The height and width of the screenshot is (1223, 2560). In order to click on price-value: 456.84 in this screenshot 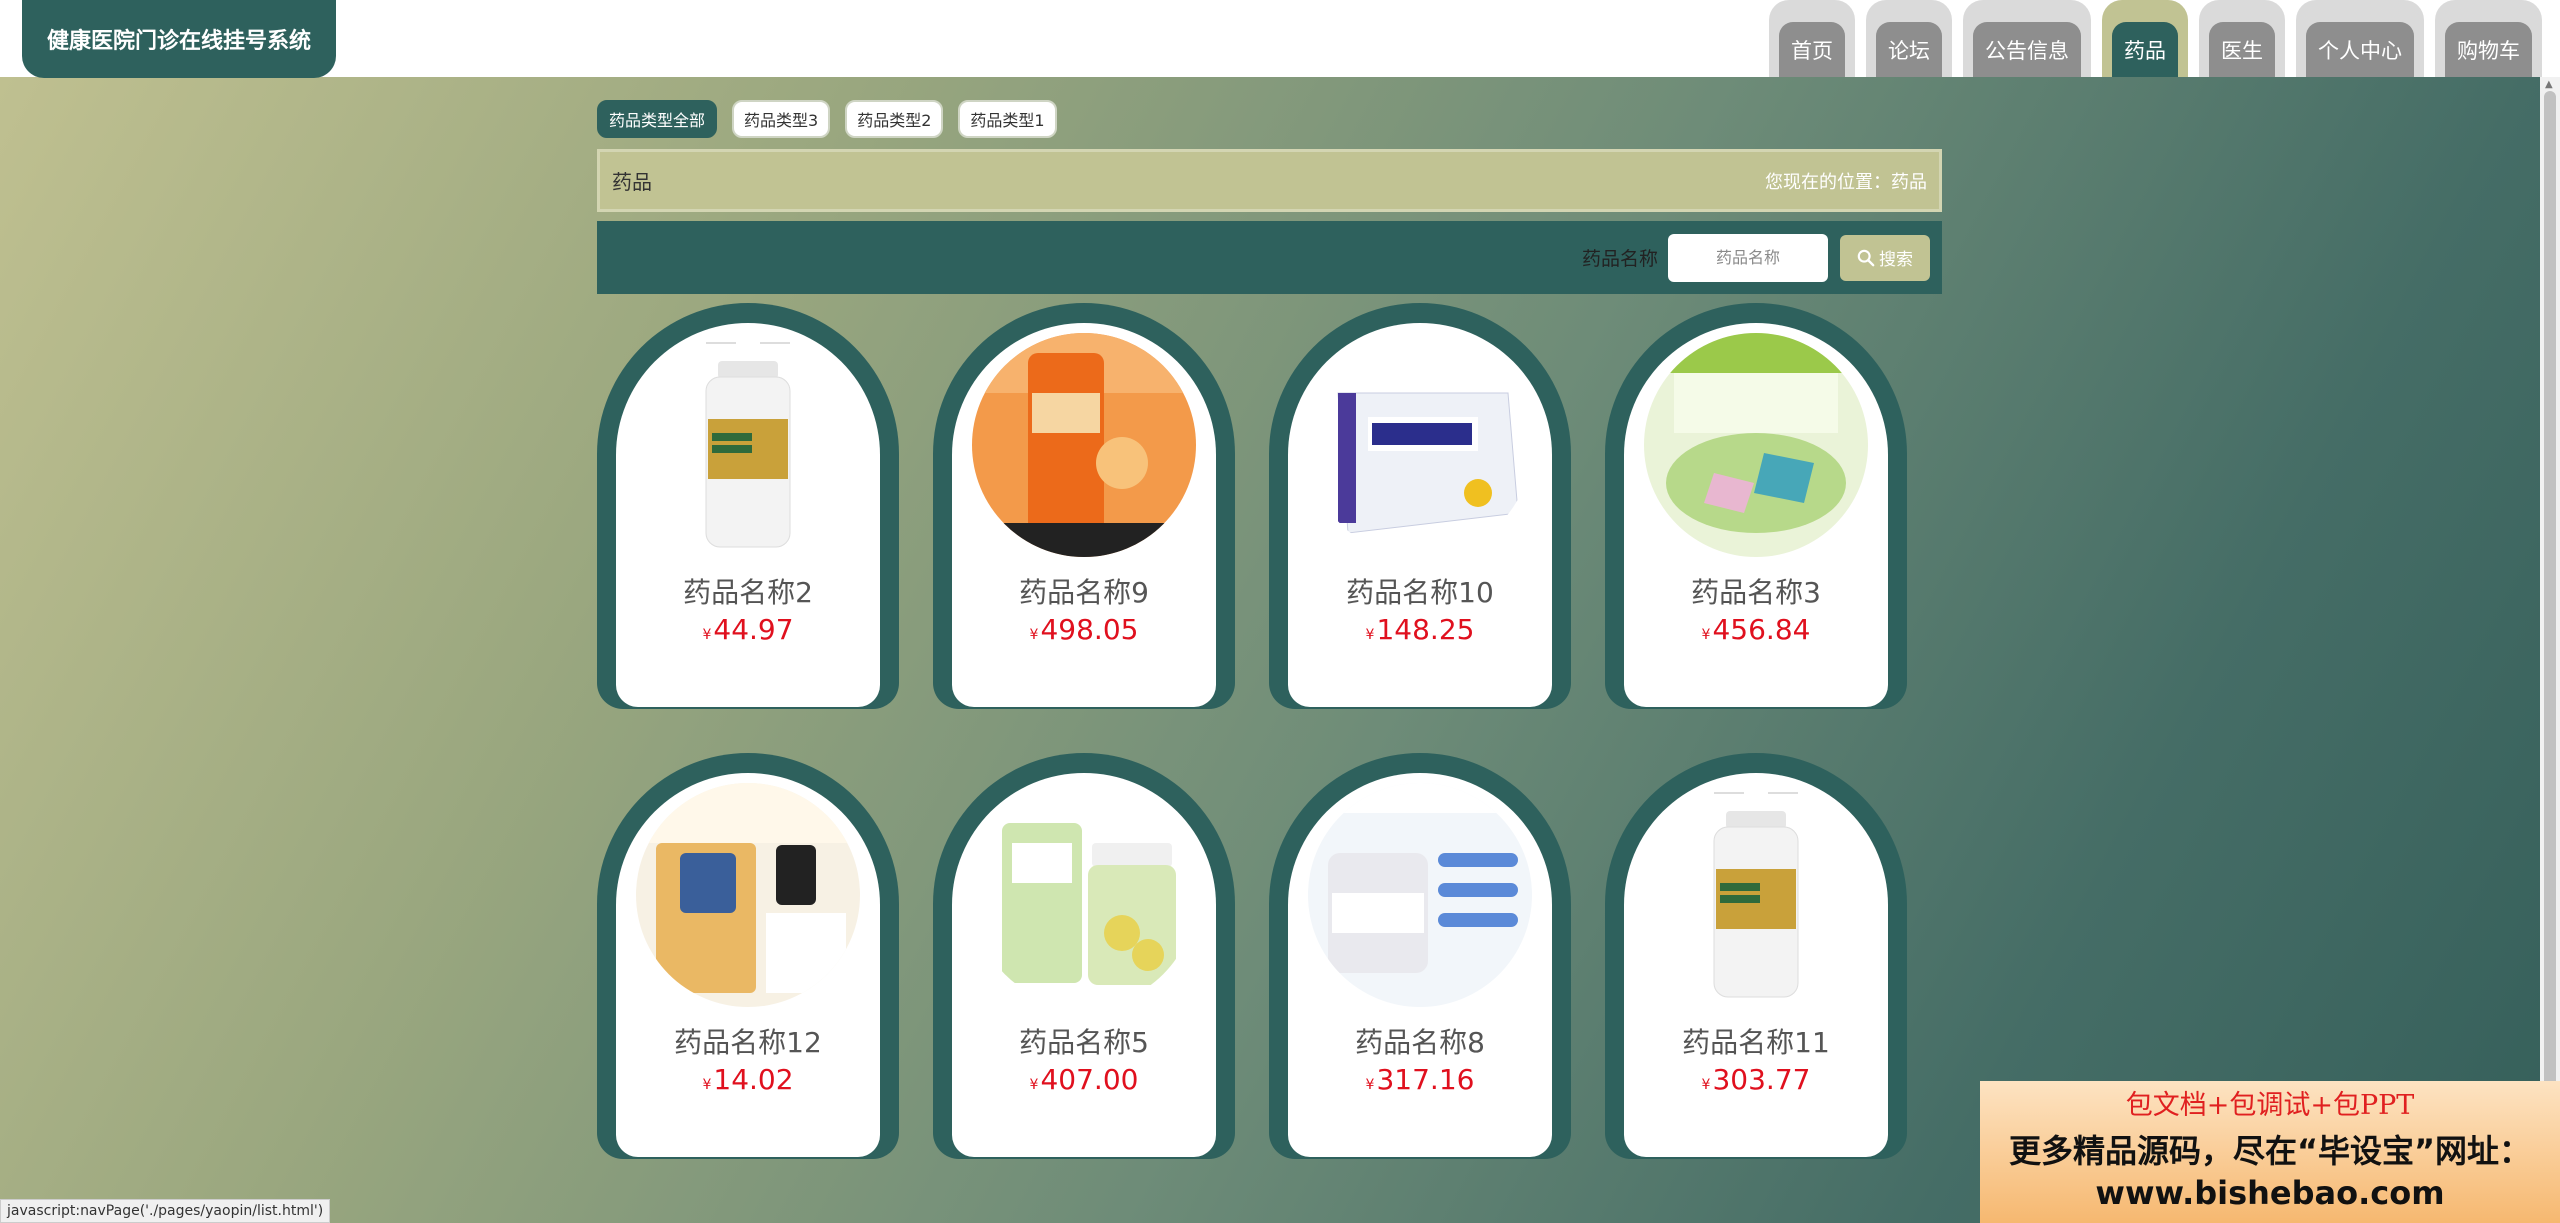, I will do `click(1761, 629)`.